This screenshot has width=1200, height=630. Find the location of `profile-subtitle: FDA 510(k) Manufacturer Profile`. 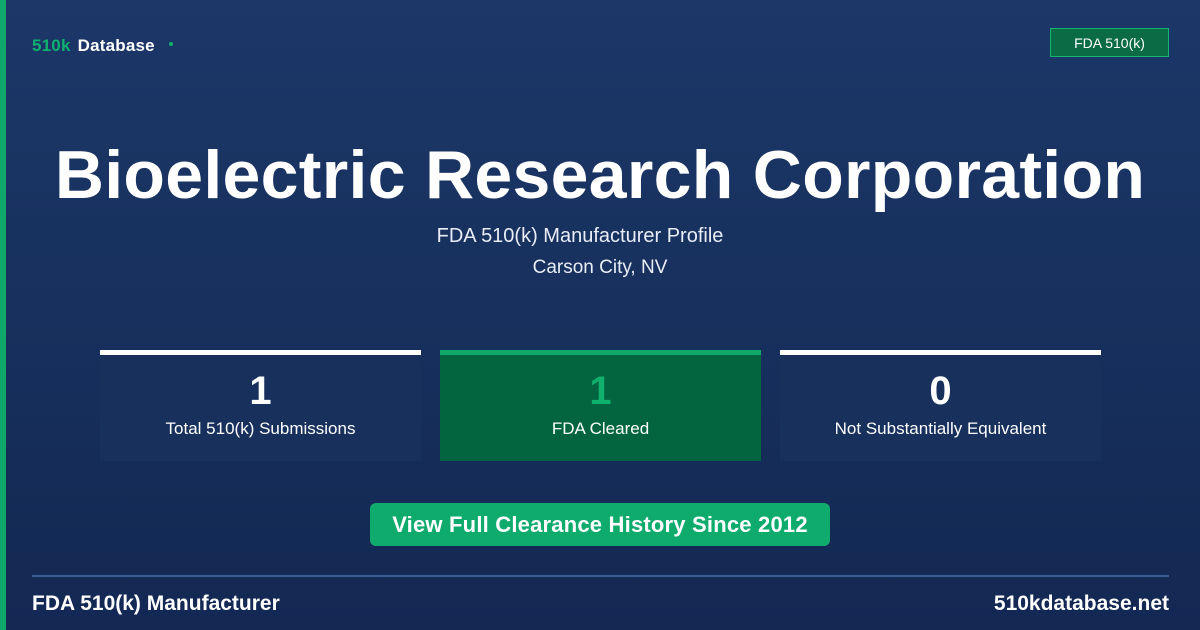

profile-subtitle: FDA 510(k) Manufacturer Profile is located at coordinates (580, 236).